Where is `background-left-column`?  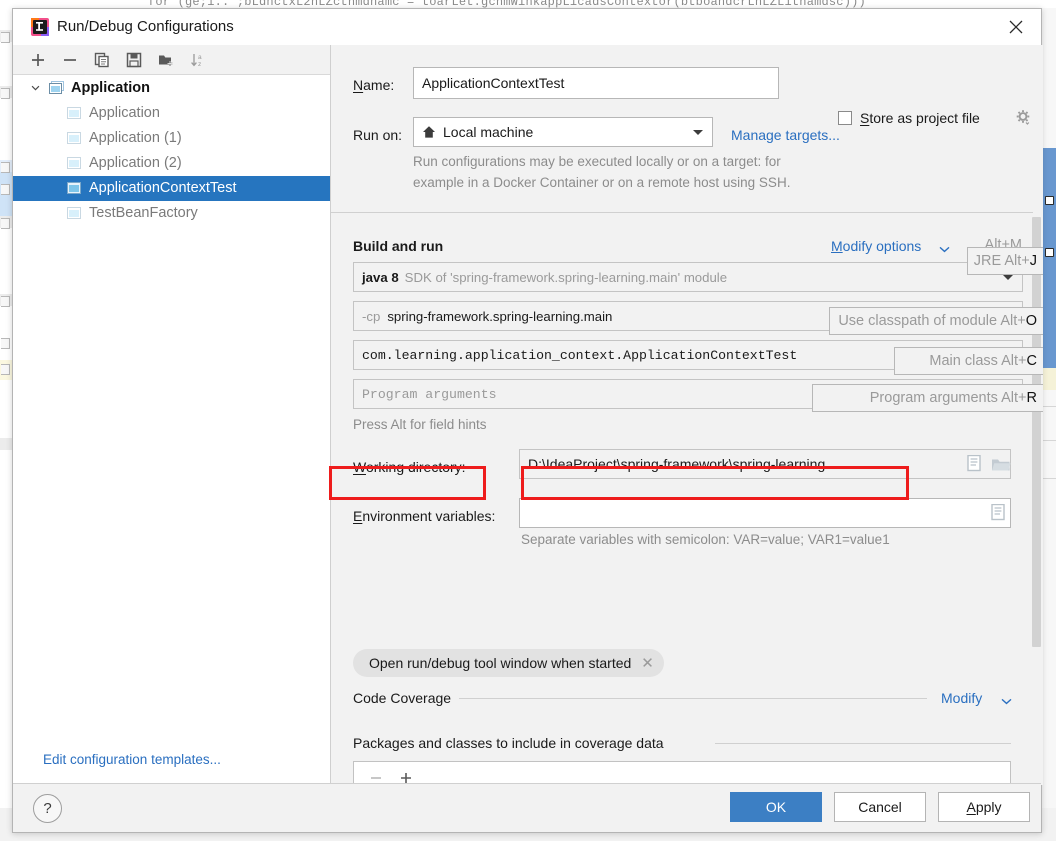 background-left-column is located at coordinates (6, 408).